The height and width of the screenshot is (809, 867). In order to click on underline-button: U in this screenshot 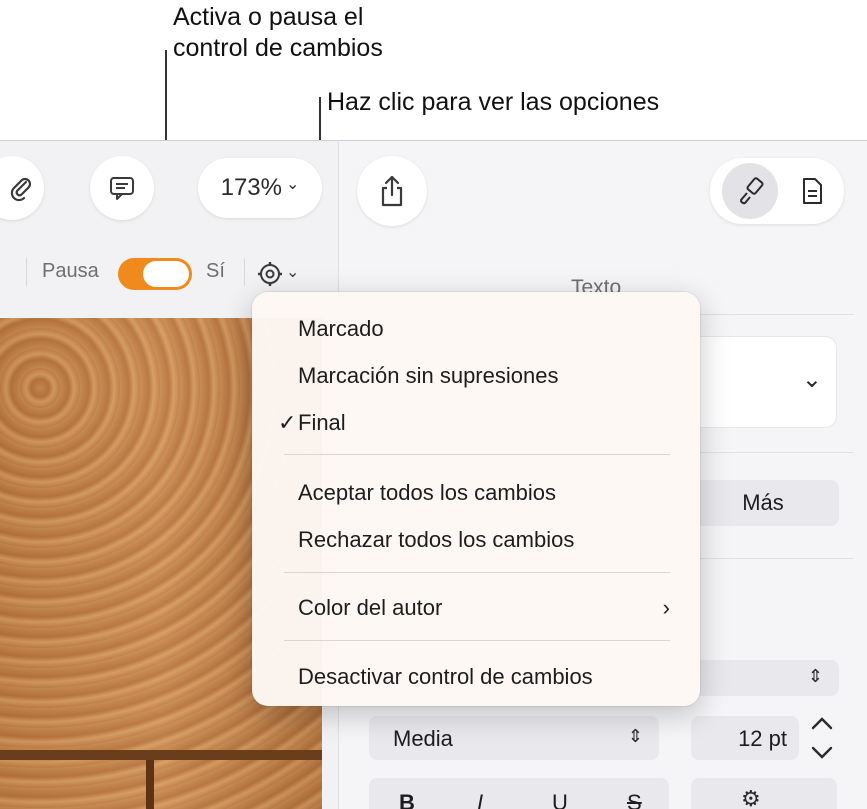, I will do `click(560, 799)`.